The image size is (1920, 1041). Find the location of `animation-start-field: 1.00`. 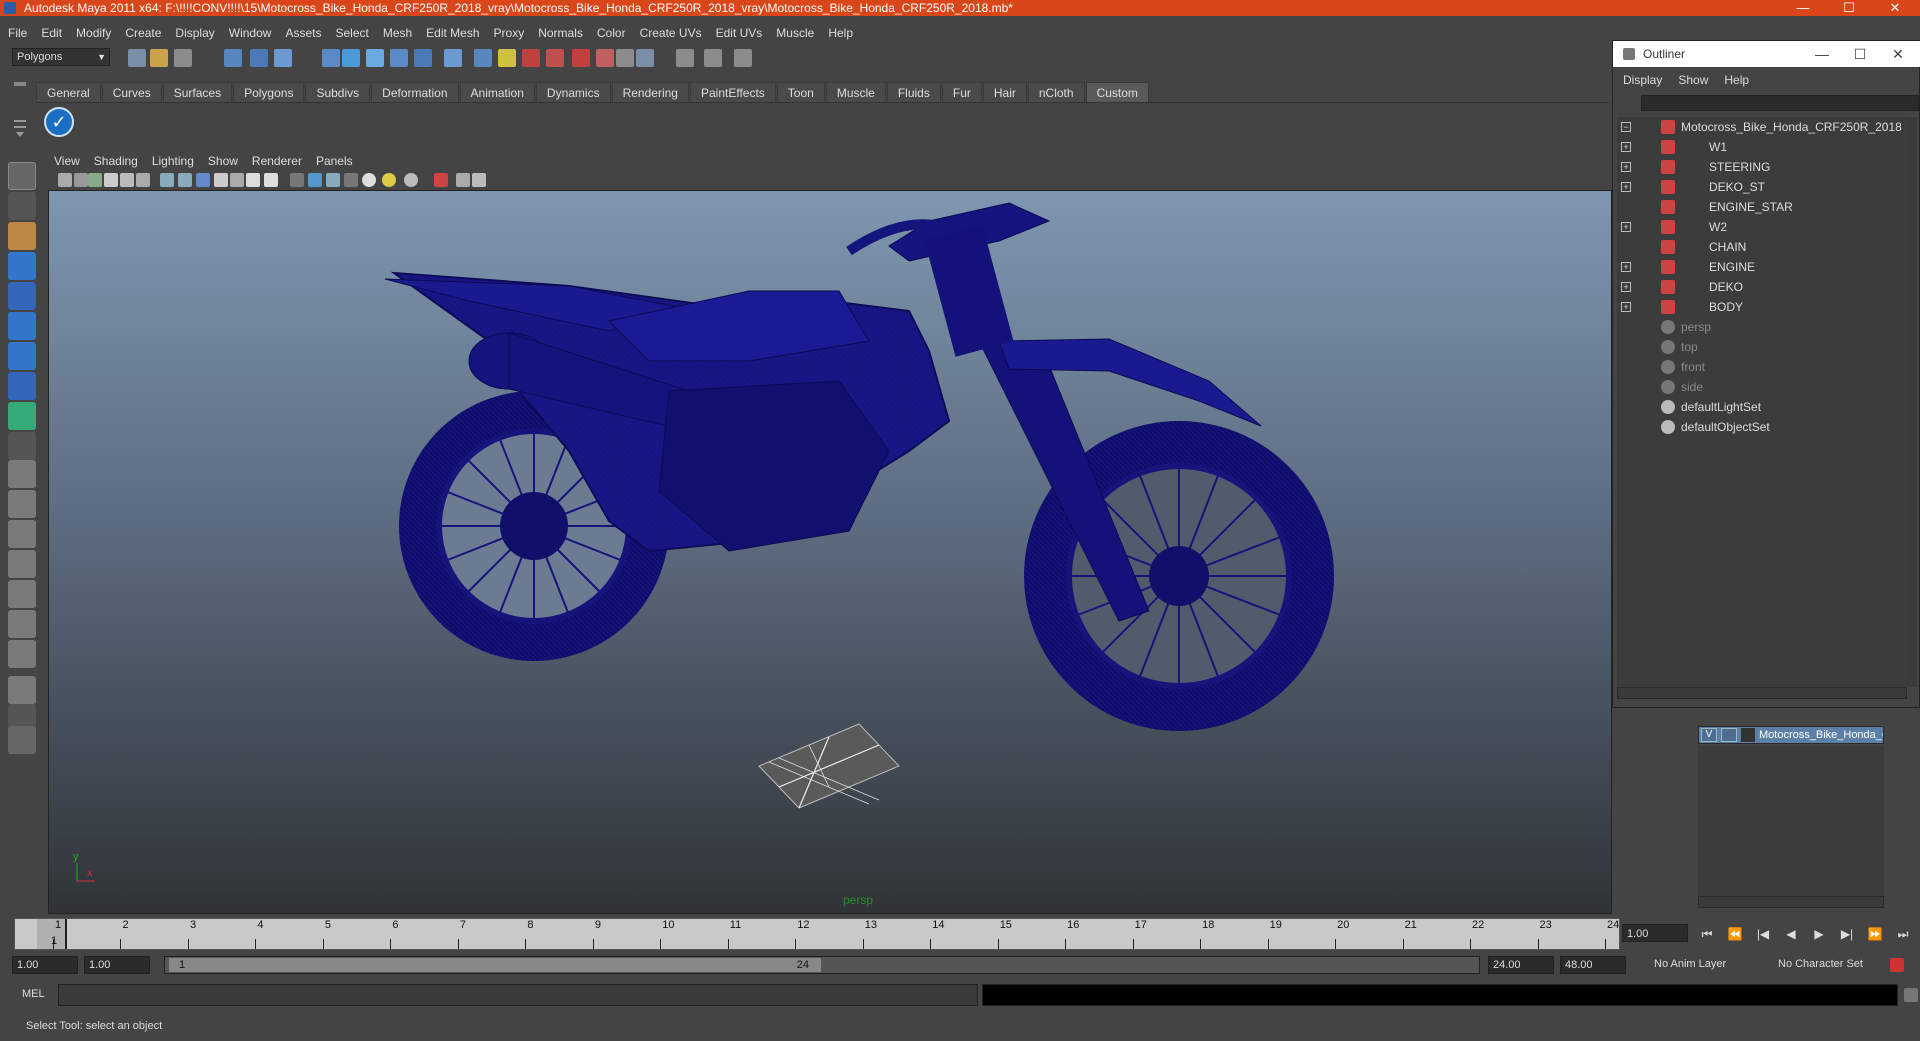

animation-start-field: 1.00 is located at coordinates (45, 965).